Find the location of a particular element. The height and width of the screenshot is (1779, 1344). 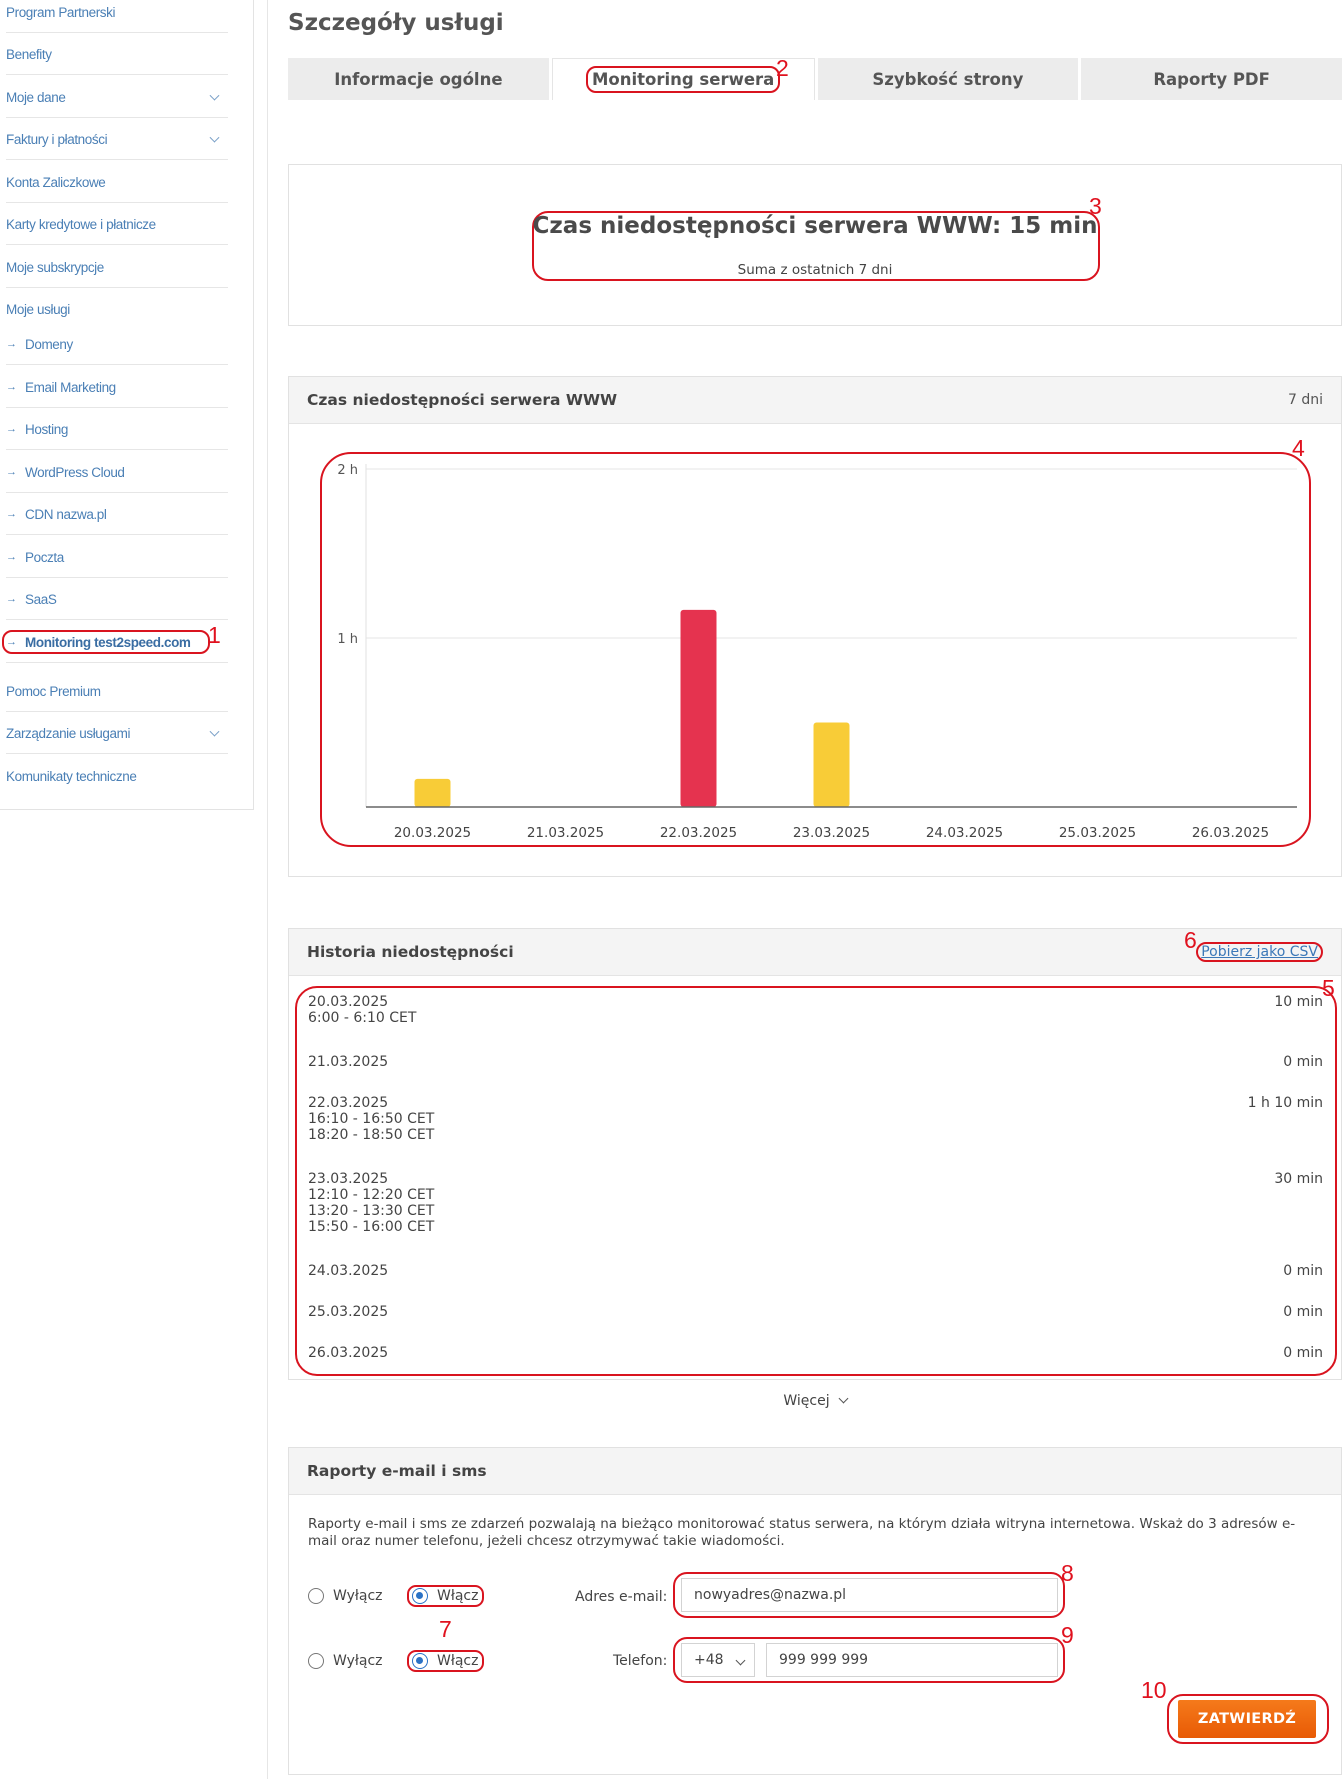

tab-label: Informacje ogólne is located at coordinates (418, 79).